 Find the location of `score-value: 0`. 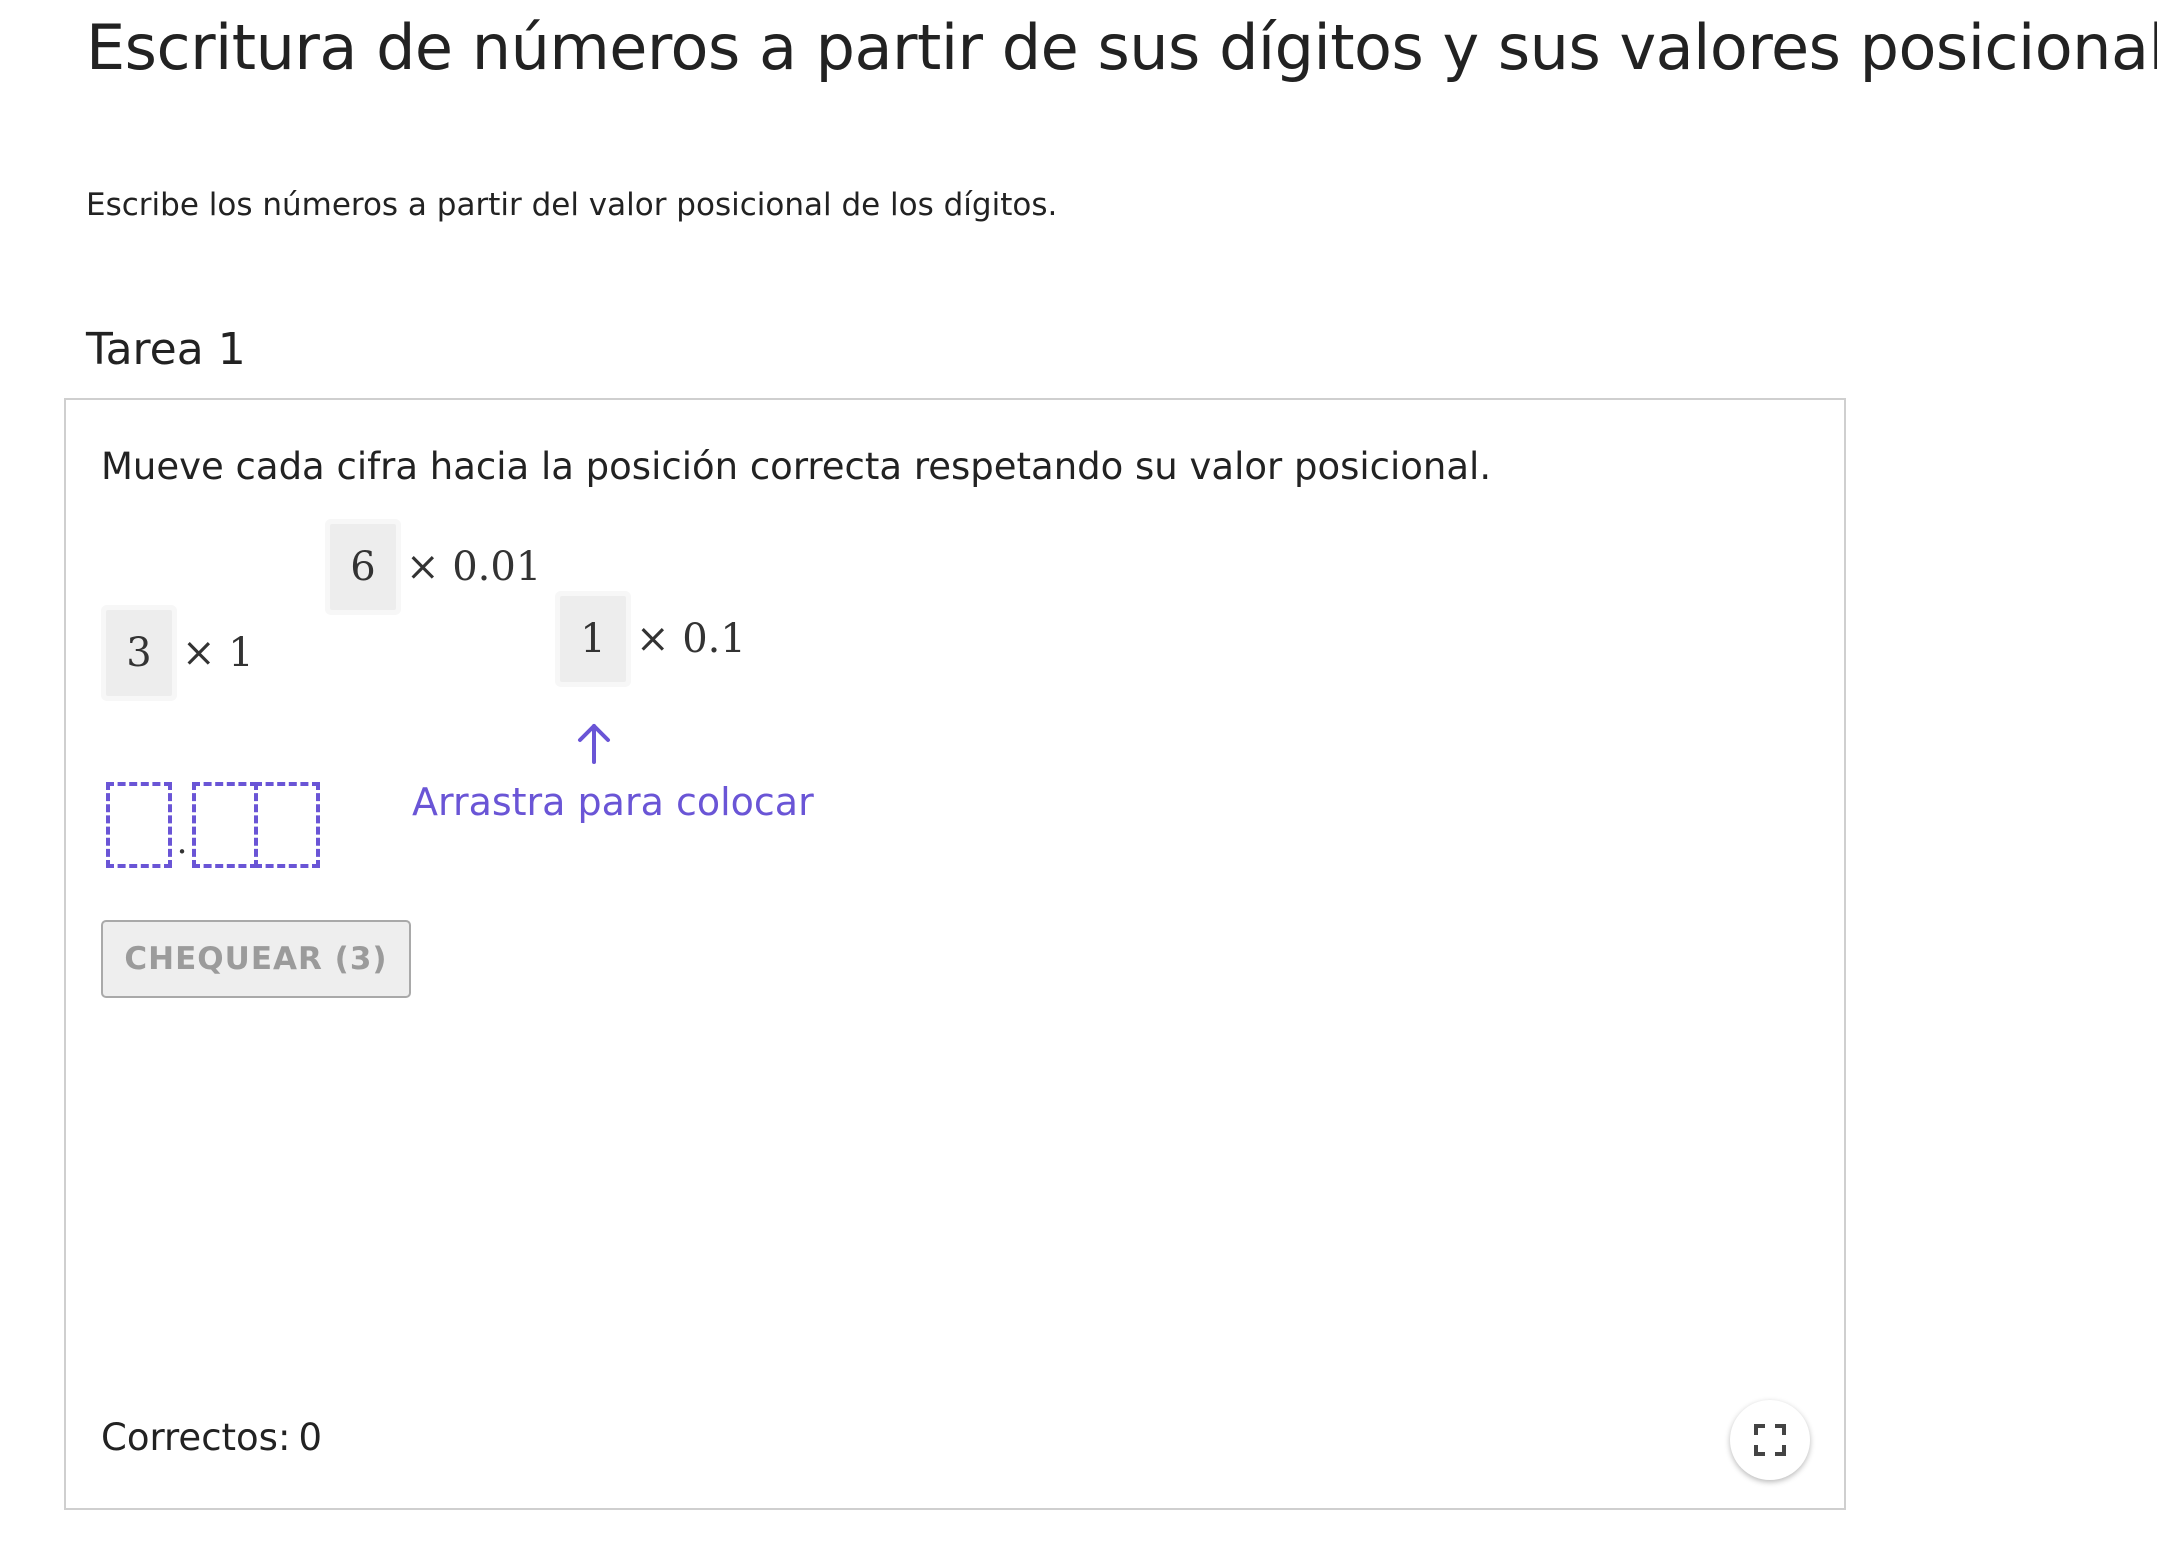

score-value: 0 is located at coordinates (310, 1437).